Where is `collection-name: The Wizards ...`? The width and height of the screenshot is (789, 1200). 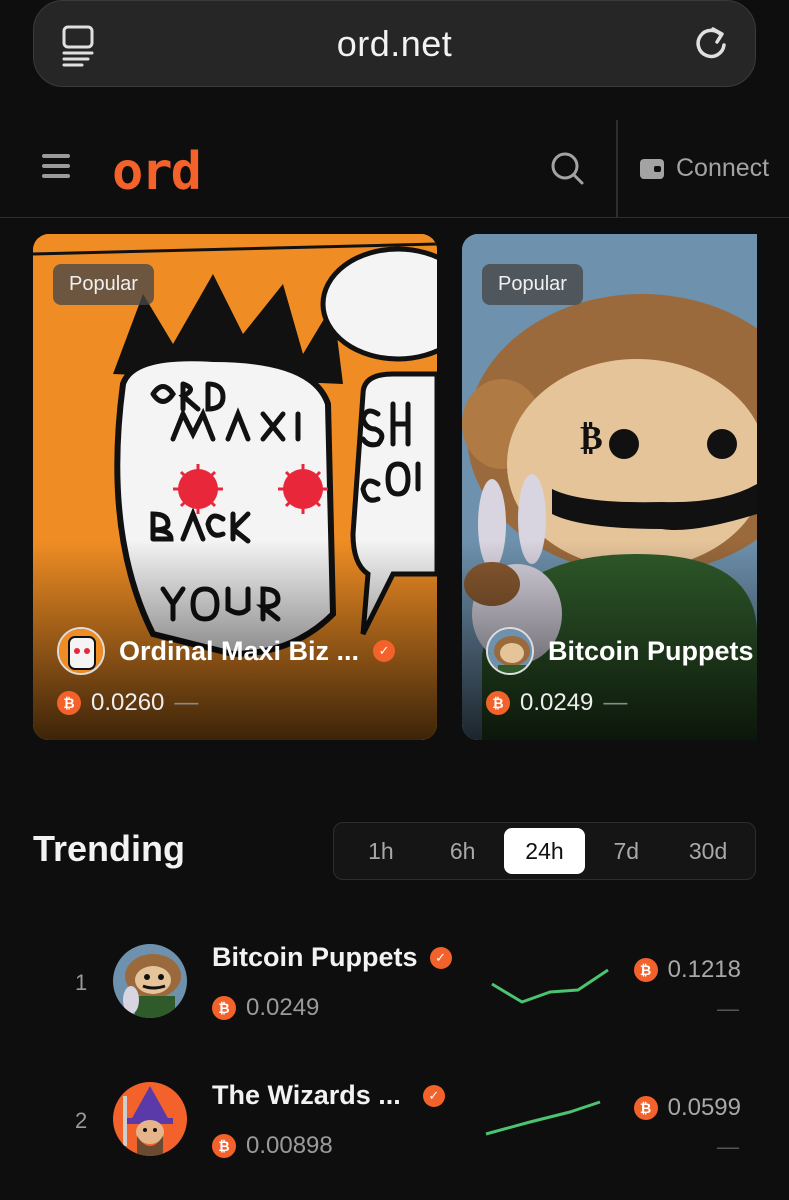
collection-name: The Wizards ... is located at coordinates (306, 1095).